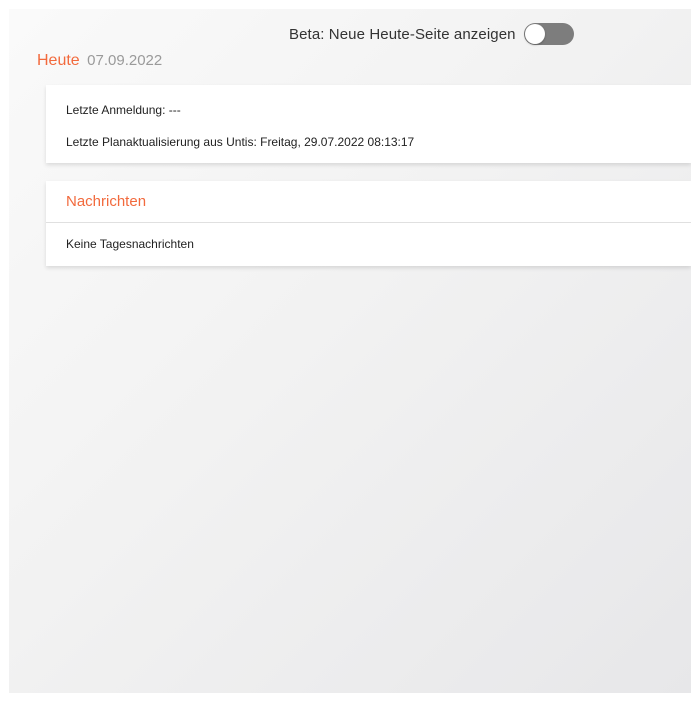 This screenshot has width=691, height=702. What do you see at coordinates (548, 34) in the screenshot?
I see `beta-toggle-switch` at bounding box center [548, 34].